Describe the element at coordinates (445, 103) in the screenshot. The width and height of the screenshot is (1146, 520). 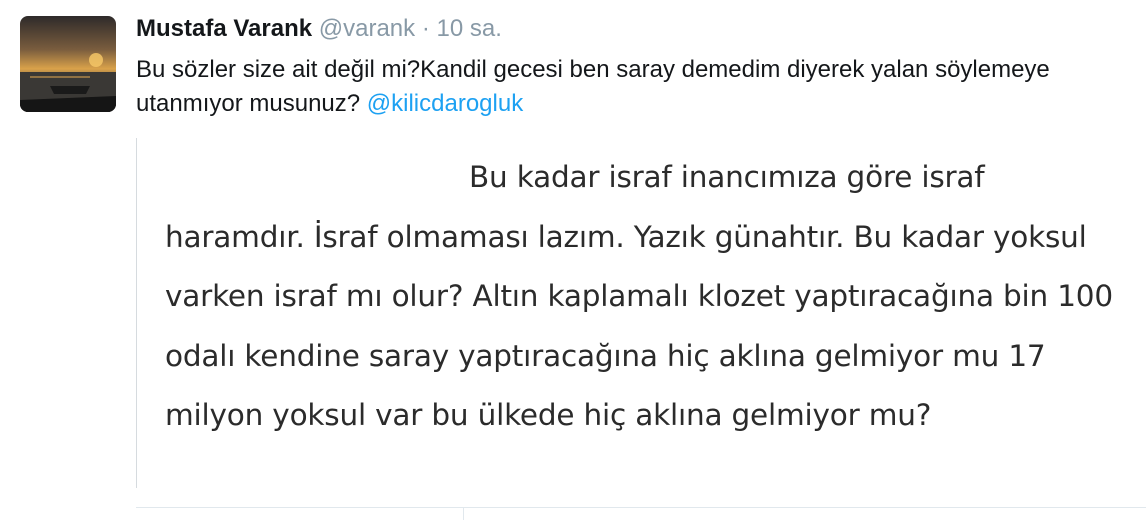
I see `mention-link: @kilicdarogluk` at that location.